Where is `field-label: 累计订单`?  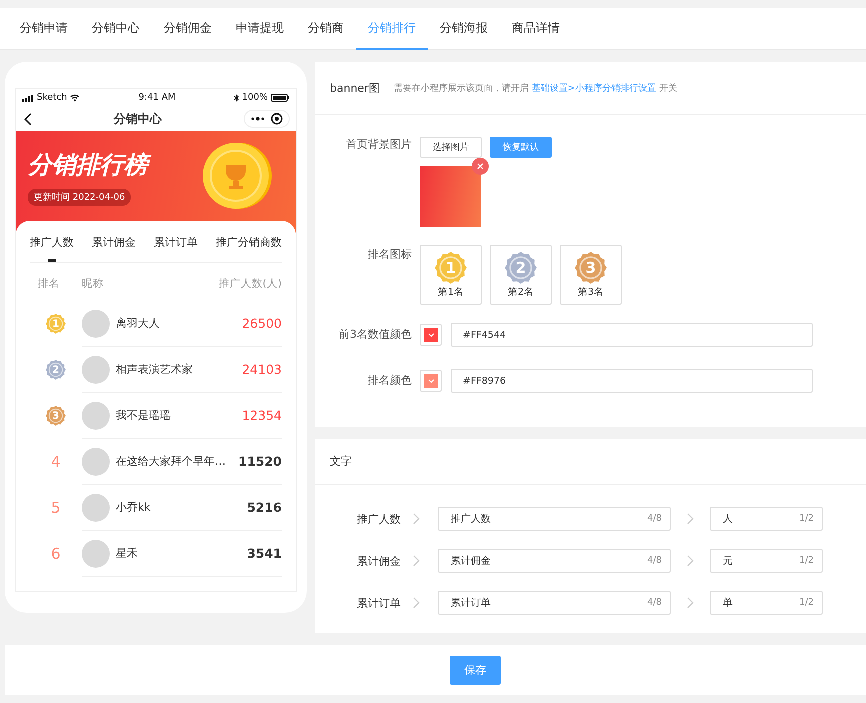 field-label: 累计订单 is located at coordinates (379, 603).